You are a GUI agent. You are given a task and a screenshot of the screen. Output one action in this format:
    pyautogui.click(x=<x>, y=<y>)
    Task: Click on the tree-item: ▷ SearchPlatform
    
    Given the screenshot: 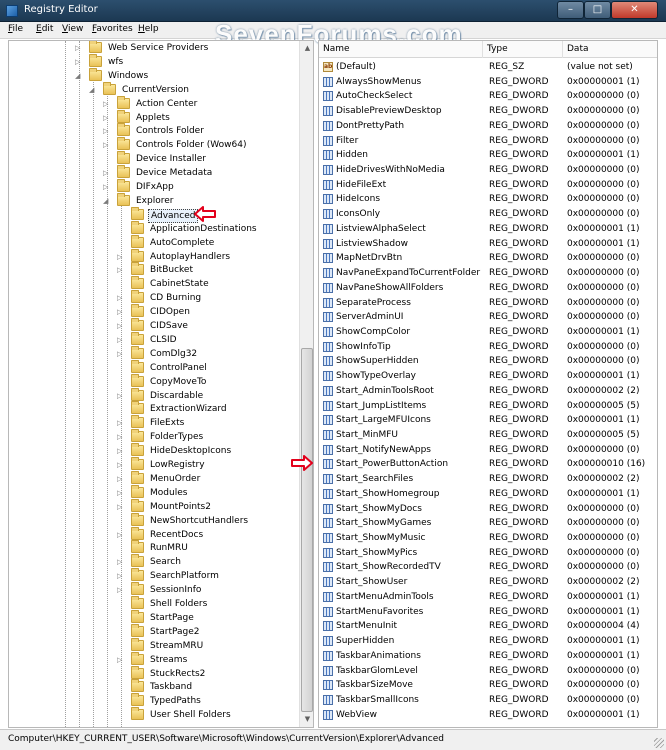 What is the action you would take?
    pyautogui.click(x=153, y=575)
    